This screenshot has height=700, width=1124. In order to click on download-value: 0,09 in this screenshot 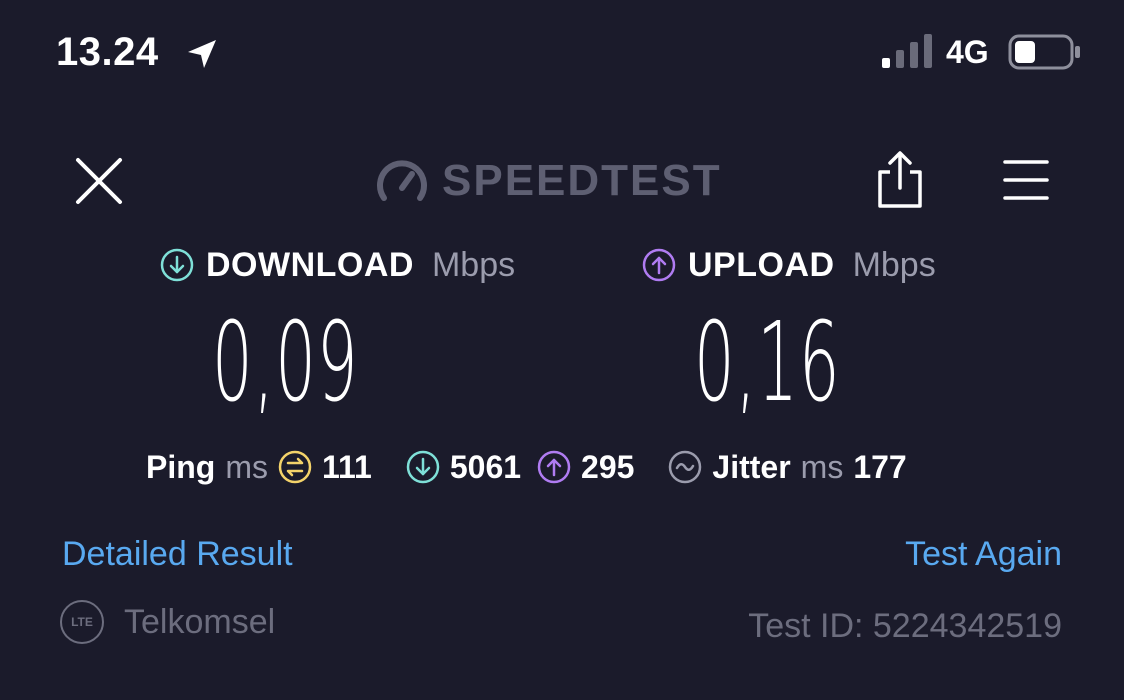, I will do `click(285, 362)`.